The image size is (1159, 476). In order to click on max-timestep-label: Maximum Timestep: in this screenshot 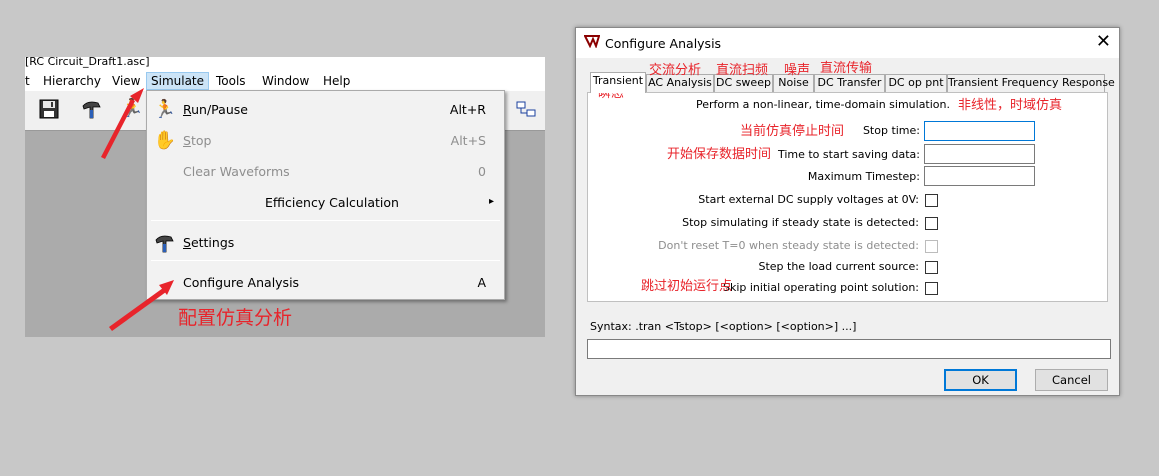, I will do `click(863, 176)`.